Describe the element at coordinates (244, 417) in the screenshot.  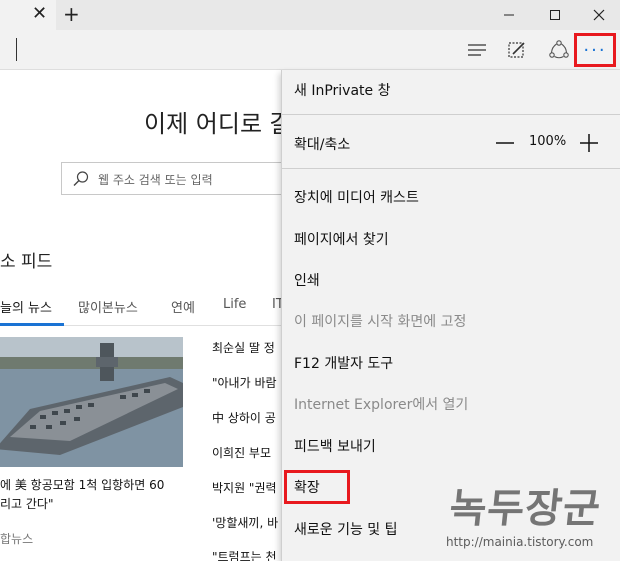
I see `list-item: 中 상하이 공` at that location.